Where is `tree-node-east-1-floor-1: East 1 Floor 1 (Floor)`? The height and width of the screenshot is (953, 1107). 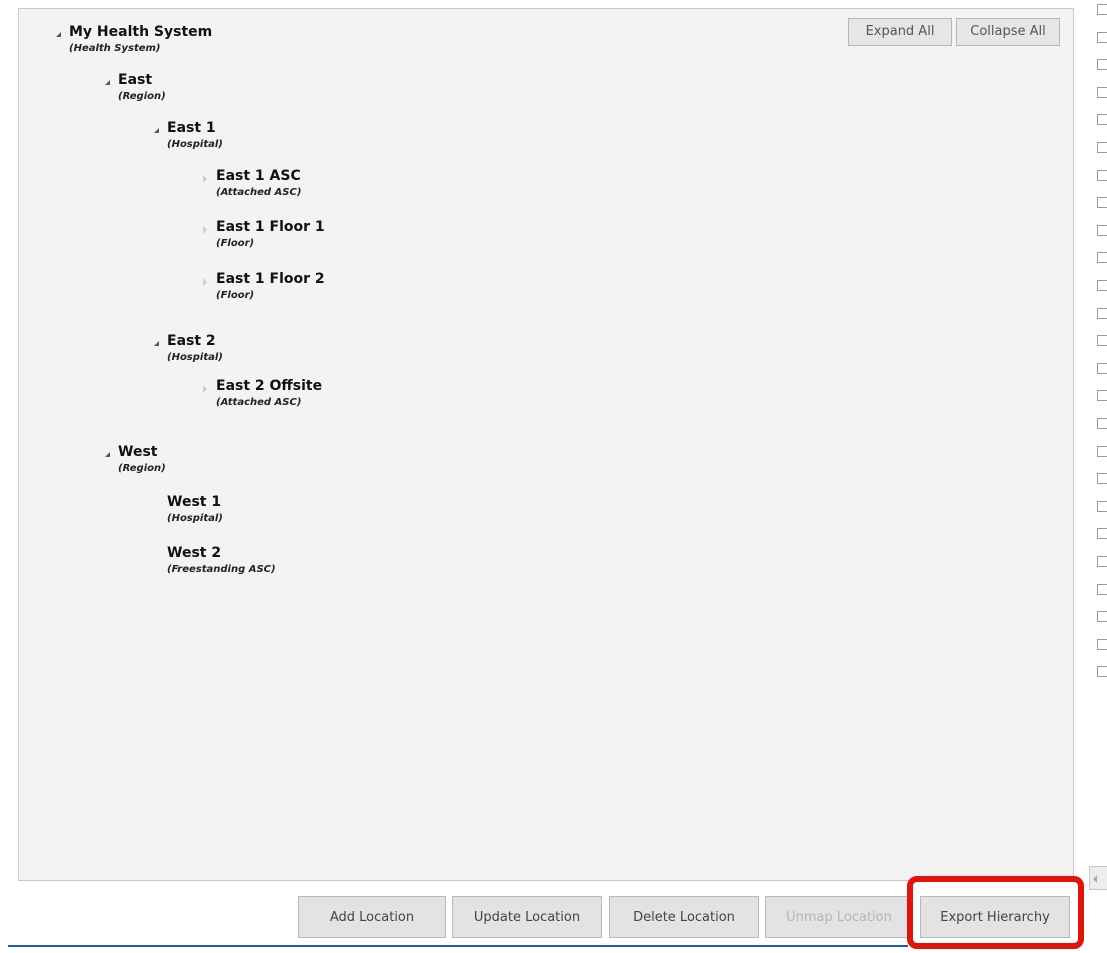 tree-node-east-1-floor-1: East 1 Floor 1 (Floor) is located at coordinates (264, 234).